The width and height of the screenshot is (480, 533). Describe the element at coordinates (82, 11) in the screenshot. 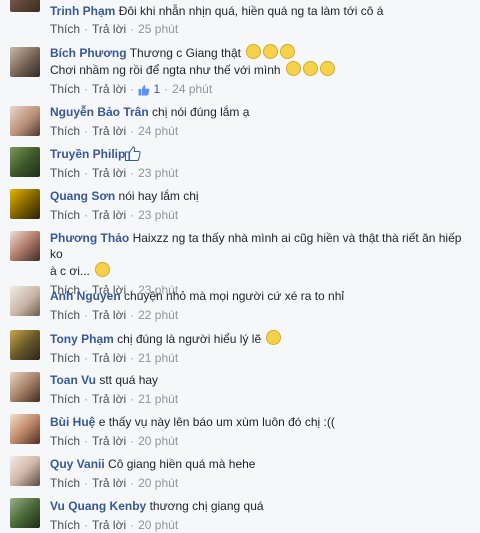

I see `comment-author: Trinh Phạm` at that location.